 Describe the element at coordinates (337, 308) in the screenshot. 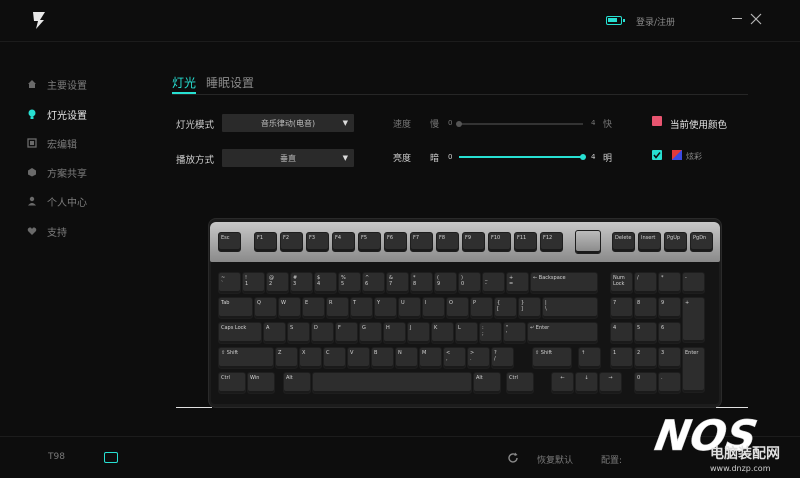

I see `keyboard-key: R` at that location.